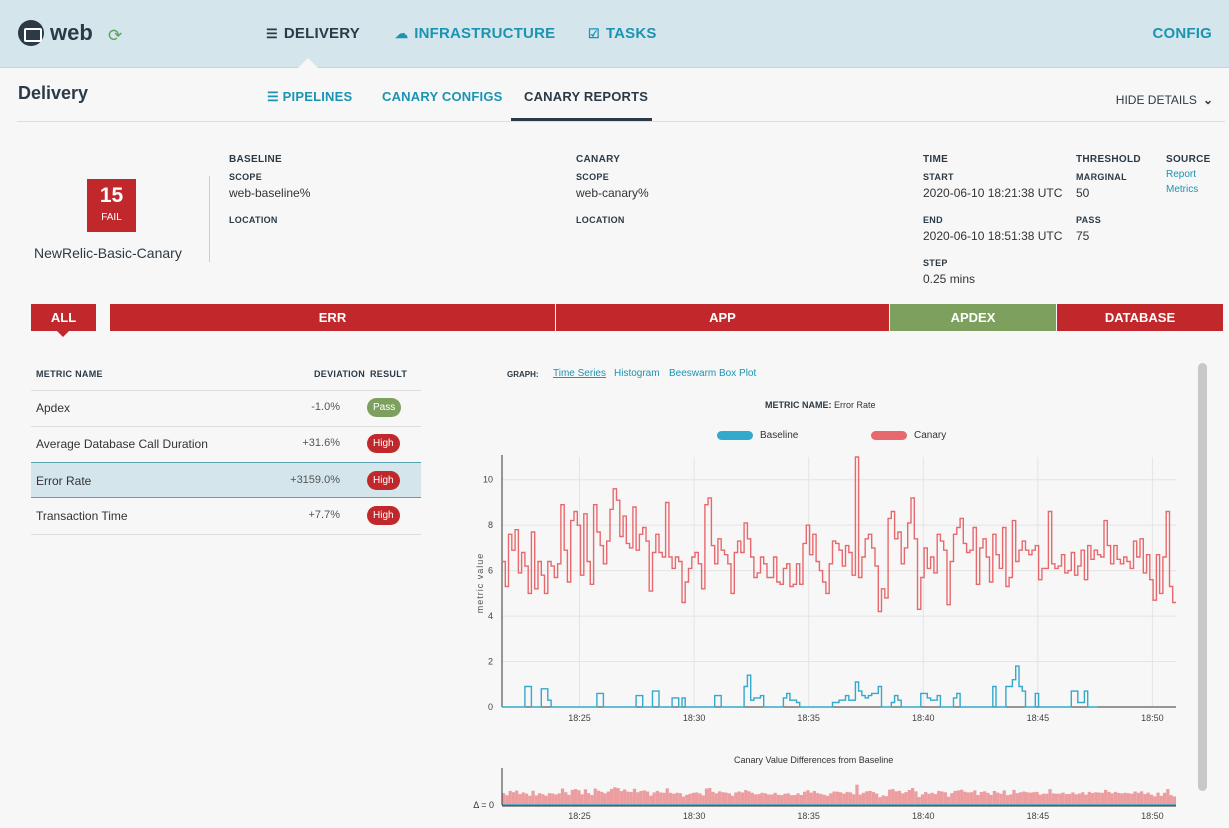  I want to click on baseline-scope-value: web-baseline%, so click(270, 193).